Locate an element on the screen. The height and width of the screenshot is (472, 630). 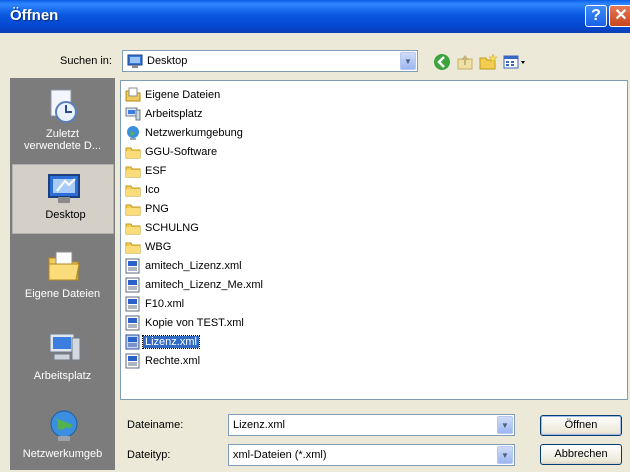
place-desktop: Desktop is located at coordinates (63, 199).